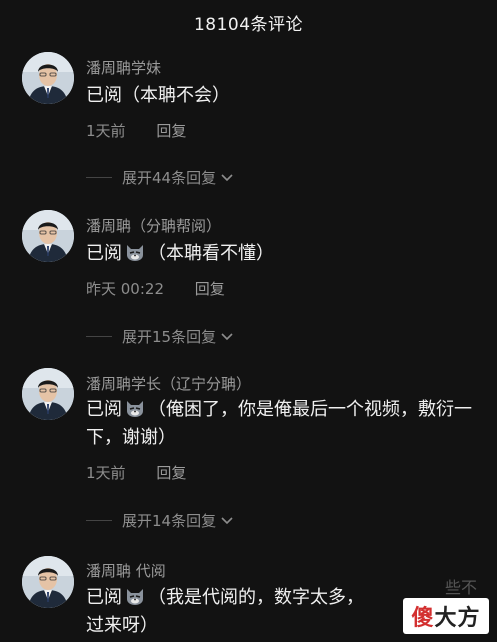 The height and width of the screenshot is (642, 497). Describe the element at coordinates (160, 177) in the screenshot. I see `expand-replies-button: 展开44条回复` at that location.